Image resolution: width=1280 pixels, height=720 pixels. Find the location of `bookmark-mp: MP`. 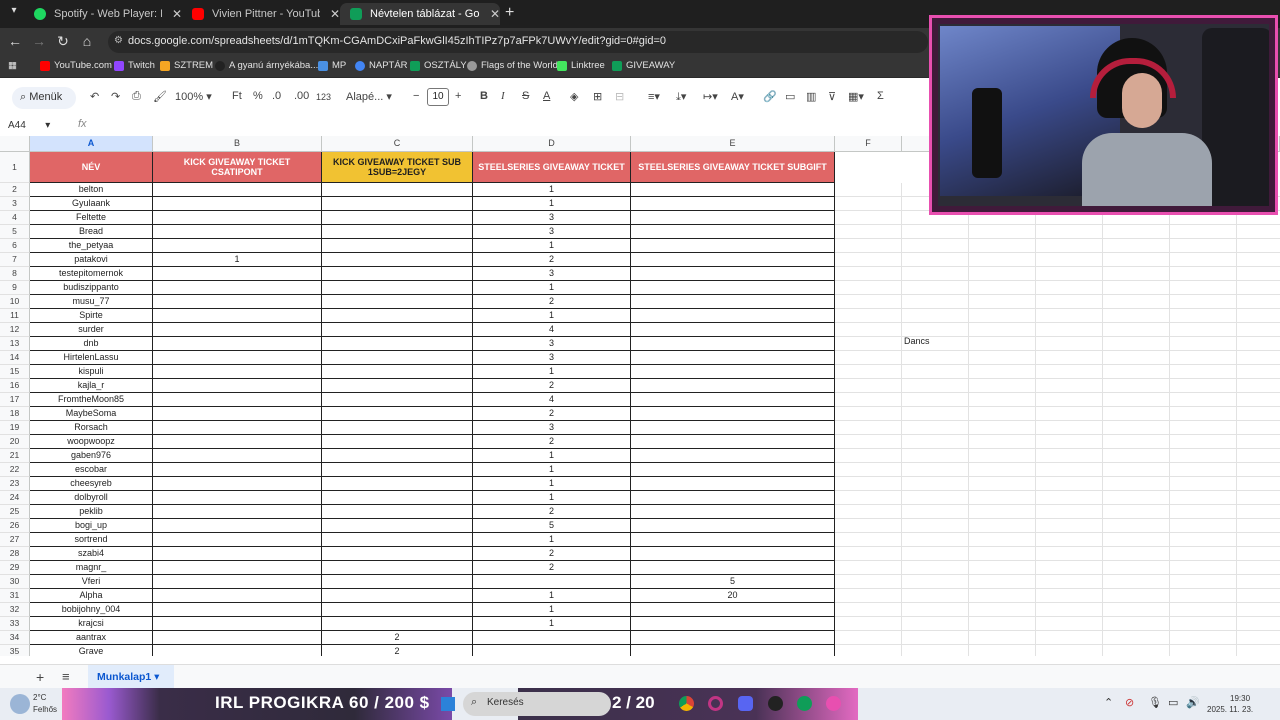

bookmark-mp: MP is located at coordinates (332, 65).